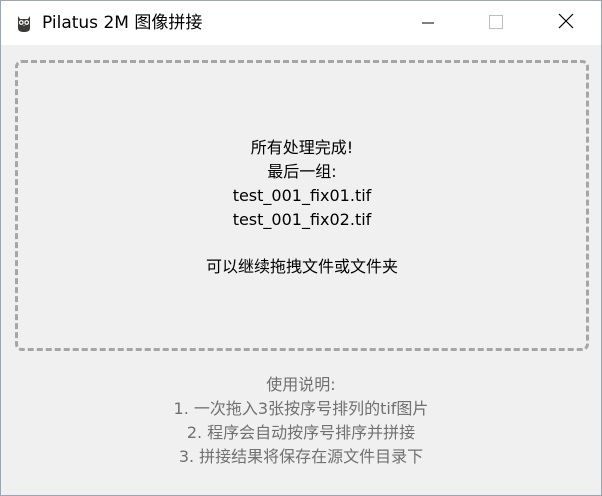 Image resolution: width=602 pixels, height=496 pixels. What do you see at coordinates (301, 408) in the screenshot?
I see `instruction-step: 1. 一次拖入3张按序号排列的tif图片` at bounding box center [301, 408].